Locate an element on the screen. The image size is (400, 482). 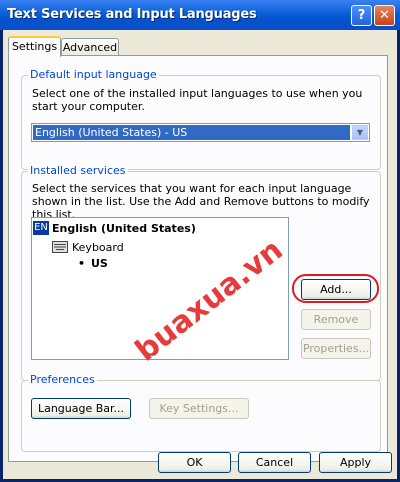
apply-button: Apply is located at coordinates (355, 462).